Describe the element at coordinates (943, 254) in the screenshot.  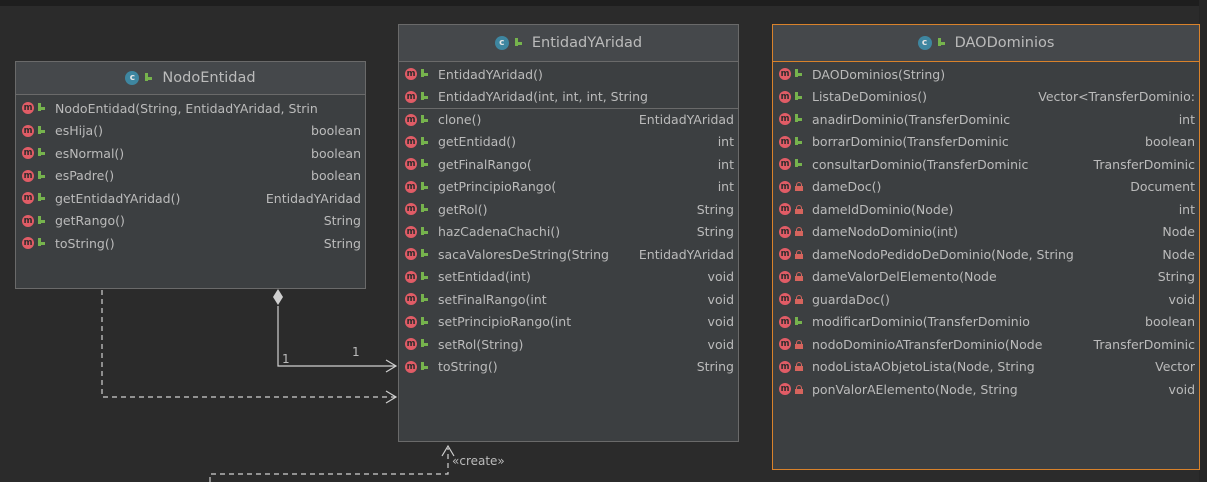
I see `method-name: dameNodoPedidoDeDominio(Node, String` at that location.